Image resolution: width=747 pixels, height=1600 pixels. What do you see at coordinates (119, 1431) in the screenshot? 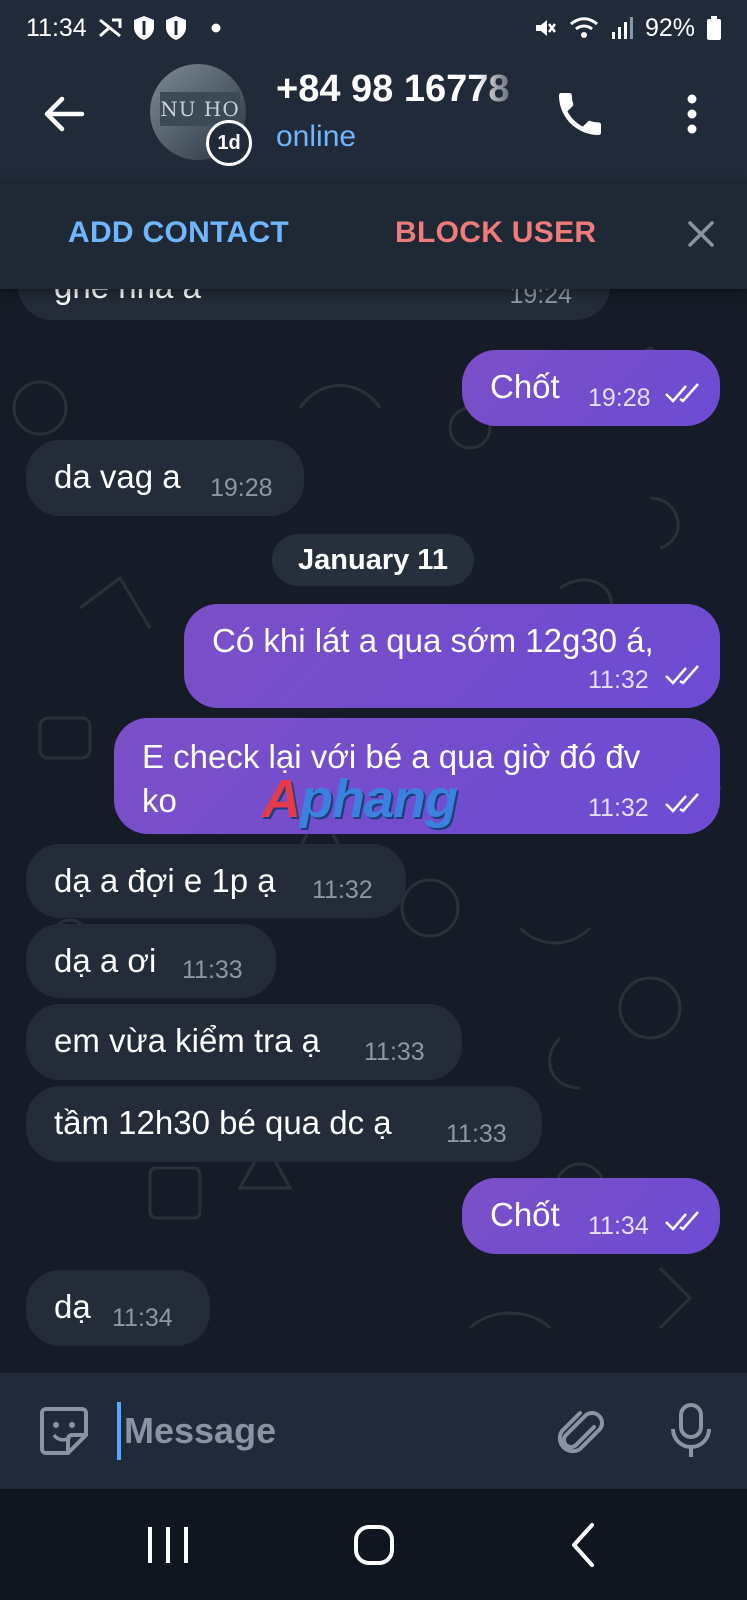
I see `text-cursor` at bounding box center [119, 1431].